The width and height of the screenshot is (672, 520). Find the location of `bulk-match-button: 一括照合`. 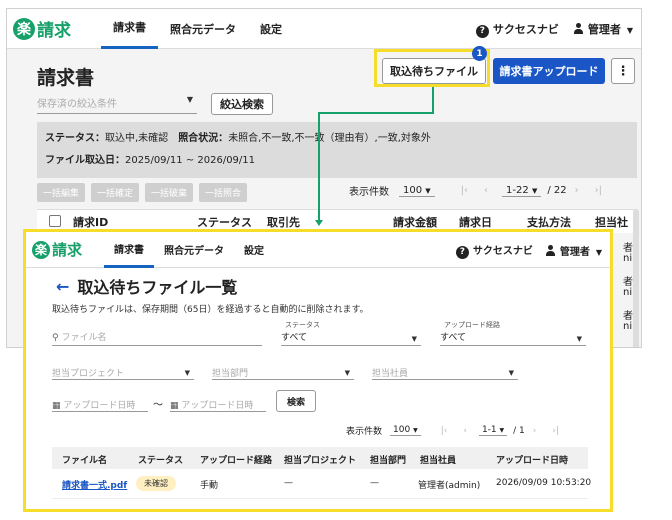

bulk-match-button: 一括照合 is located at coordinates (223, 192).